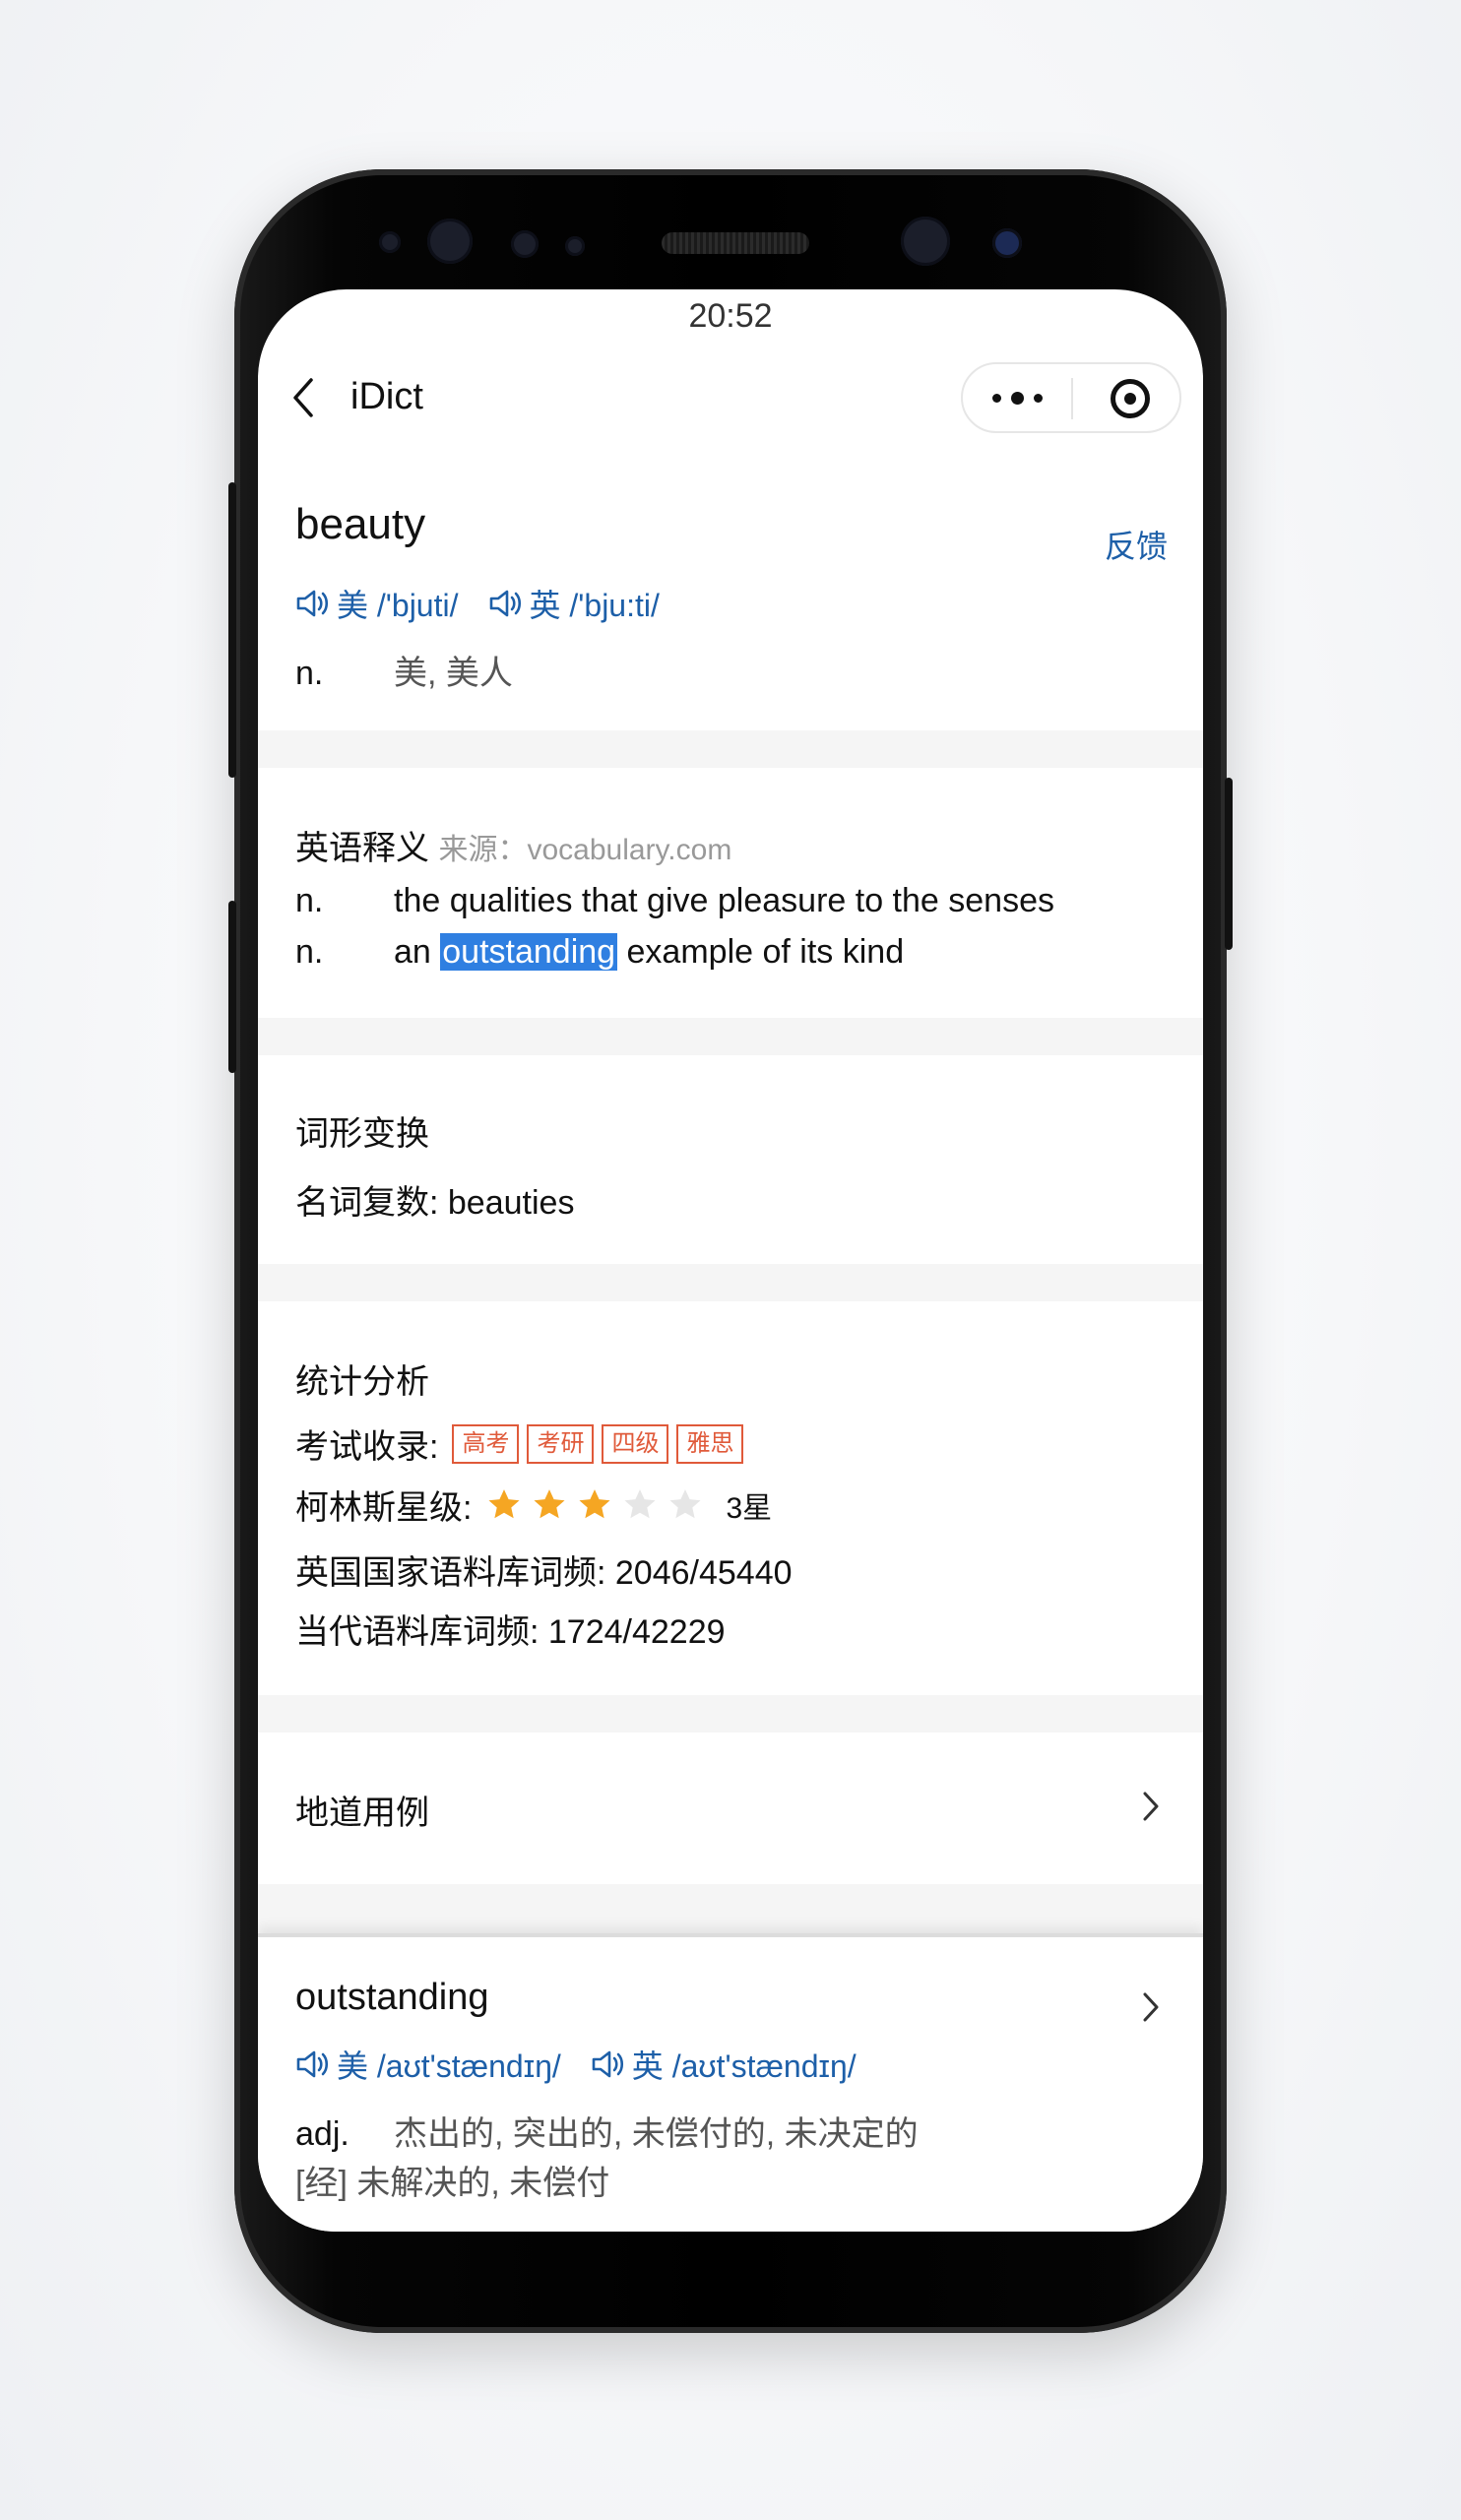 This screenshot has width=1461, height=2520. Describe the element at coordinates (417, 952) in the screenshot. I see `definition-text: an` at that location.